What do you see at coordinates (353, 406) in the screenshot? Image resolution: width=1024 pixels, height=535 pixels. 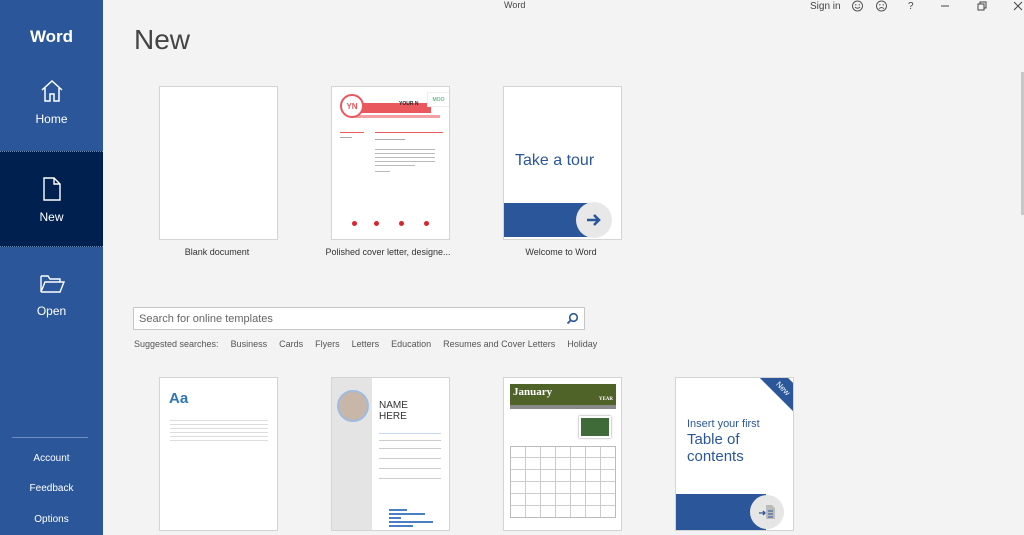 I see `resume-photo` at bounding box center [353, 406].